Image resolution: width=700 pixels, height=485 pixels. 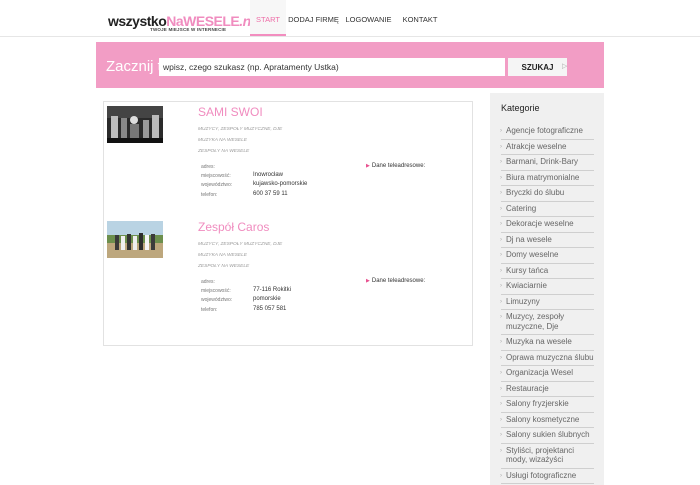 What do you see at coordinates (547, 374) in the screenshot?
I see `category-item: › Organizacja Wesel` at bounding box center [547, 374].